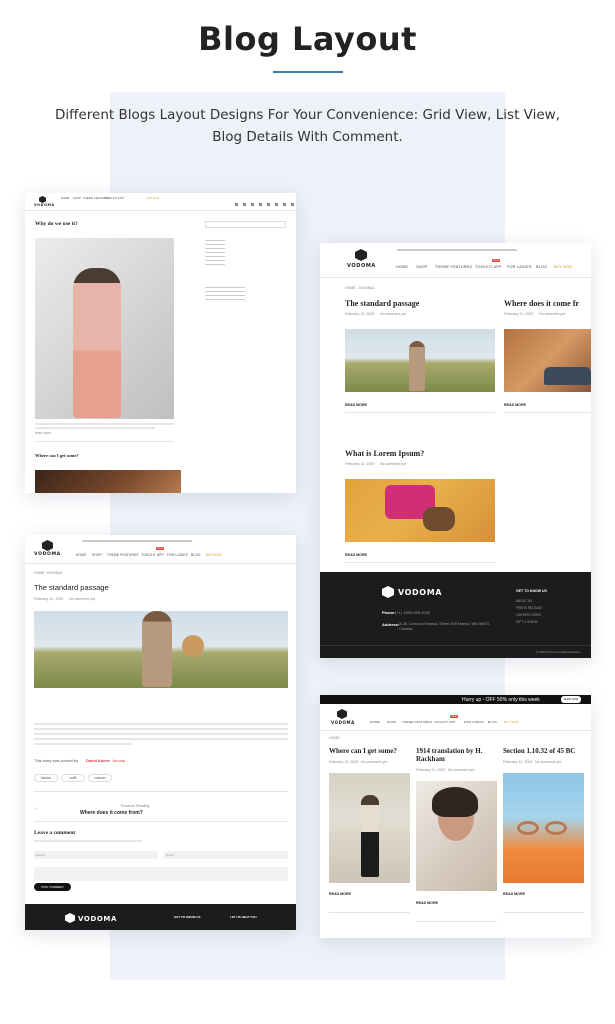  What do you see at coordinates (43, 433) in the screenshot?
I see `read-more-link: read more` at bounding box center [43, 433].